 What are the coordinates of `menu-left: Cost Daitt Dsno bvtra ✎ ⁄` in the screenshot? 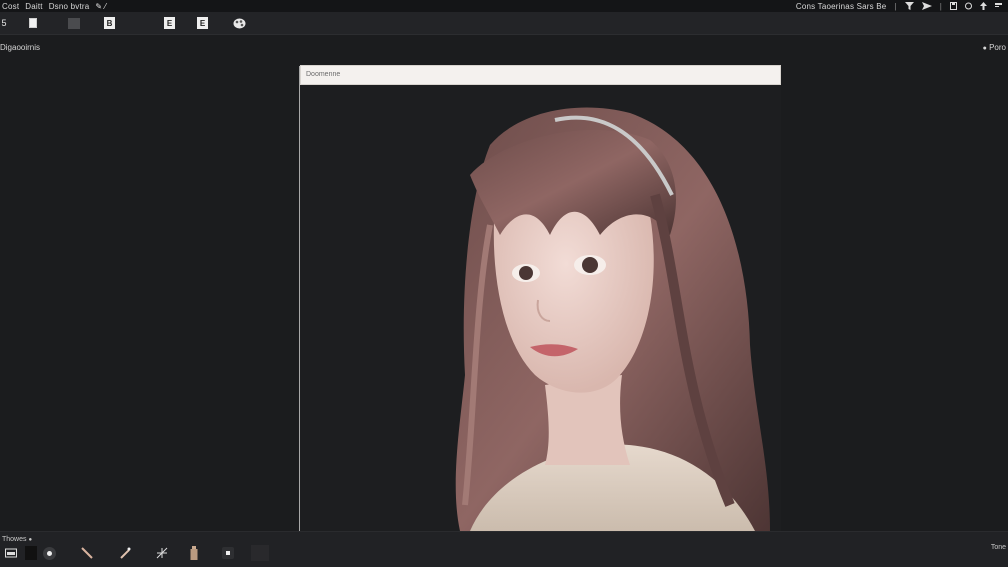 It's located at (53, 6).